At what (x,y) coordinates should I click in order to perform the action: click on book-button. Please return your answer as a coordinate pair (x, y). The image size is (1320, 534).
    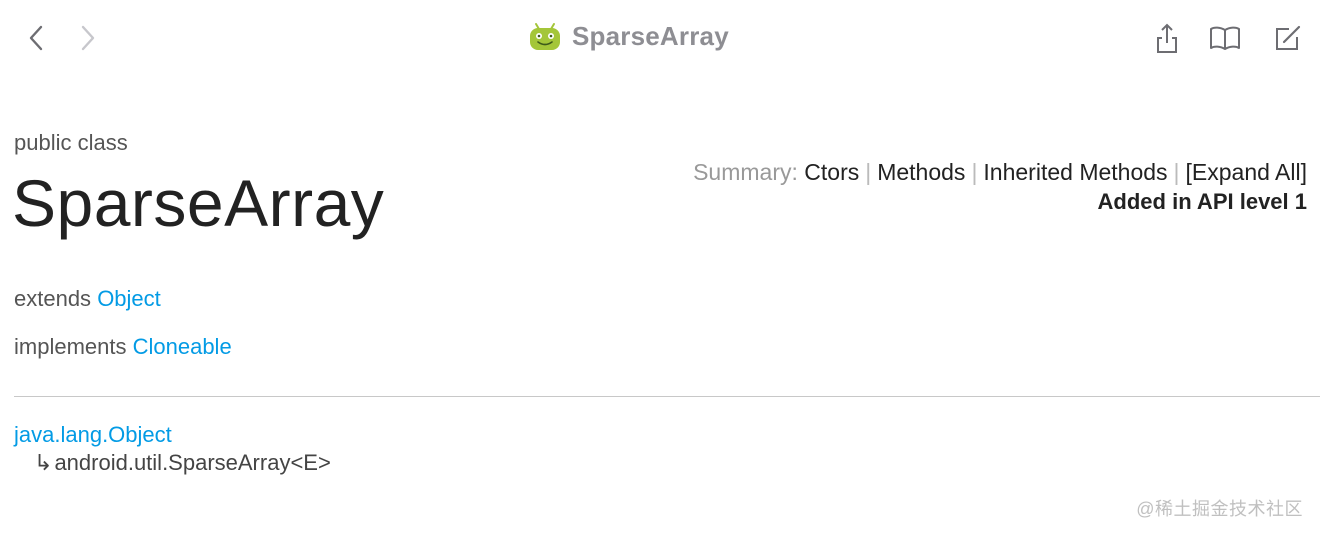
    Looking at the image, I should click on (1225, 38).